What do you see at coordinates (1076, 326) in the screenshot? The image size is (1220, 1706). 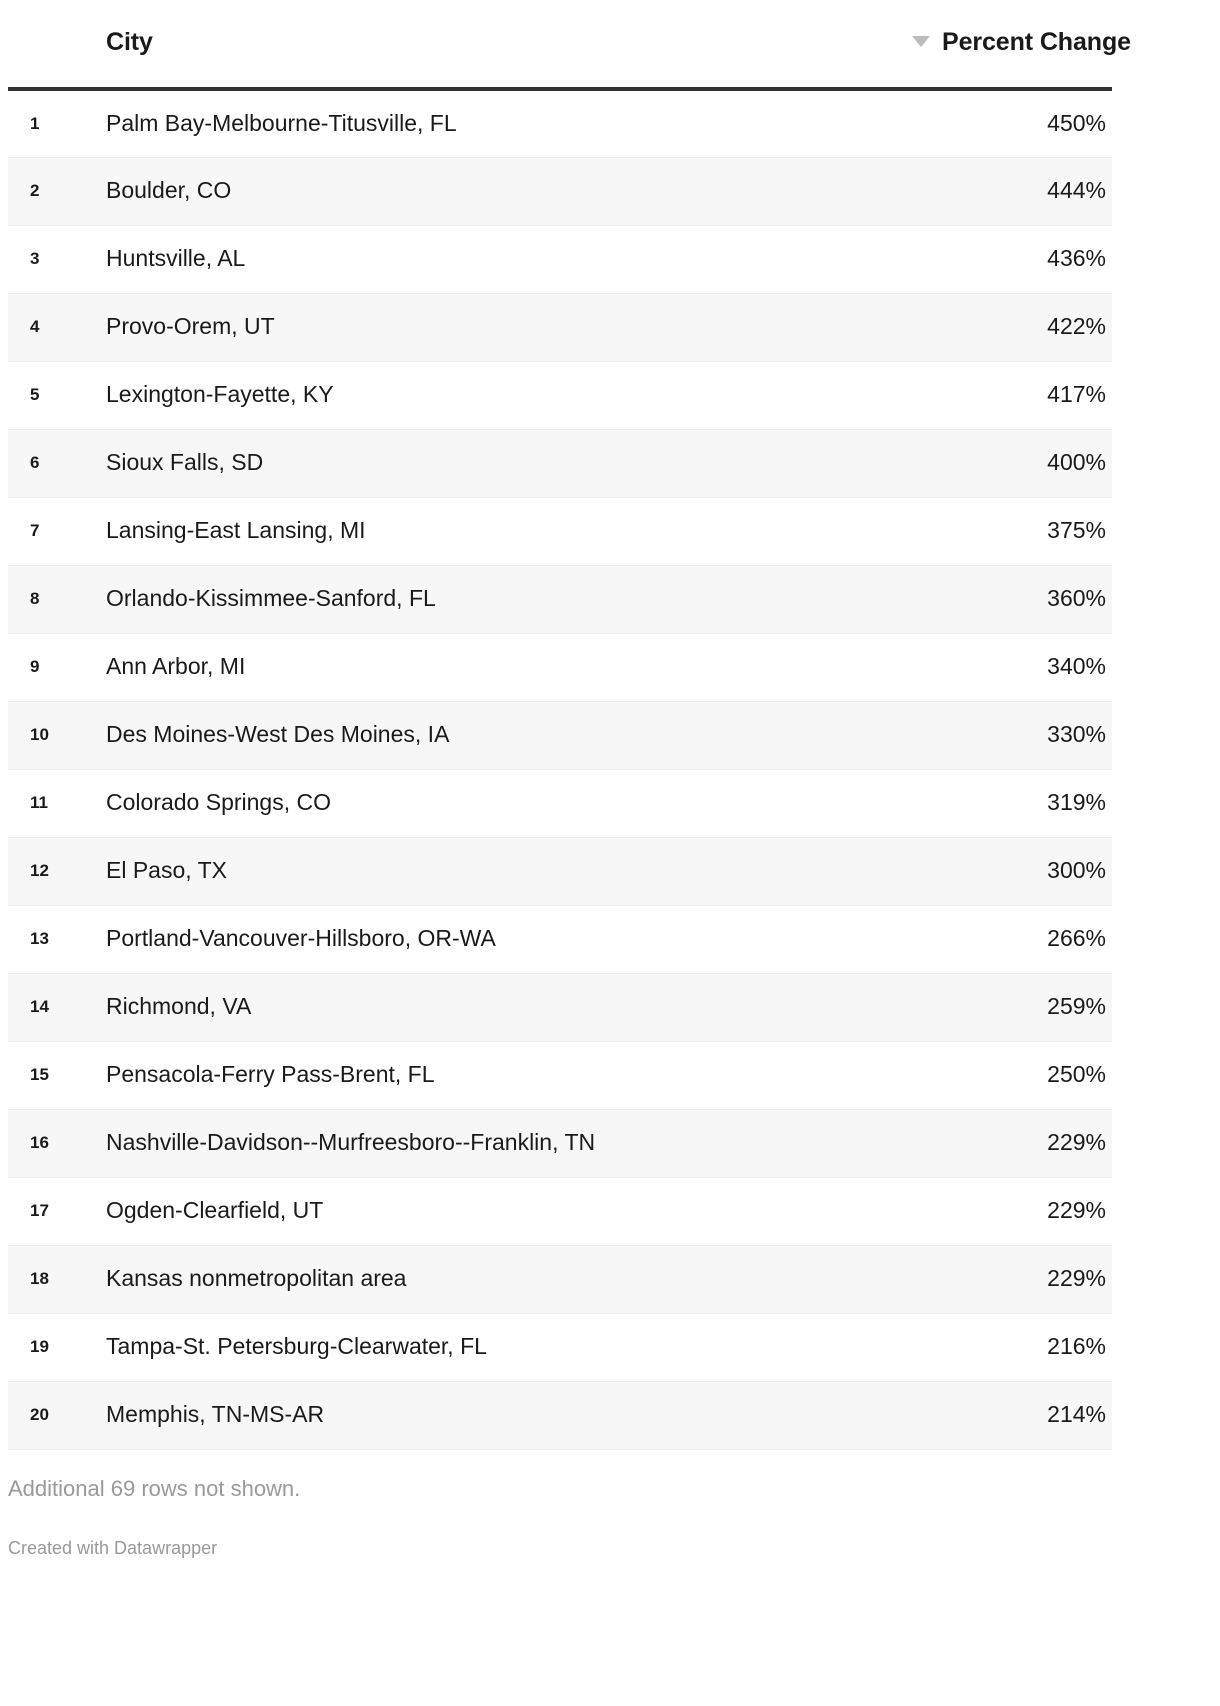 I see `cell-percent-change: 422%` at bounding box center [1076, 326].